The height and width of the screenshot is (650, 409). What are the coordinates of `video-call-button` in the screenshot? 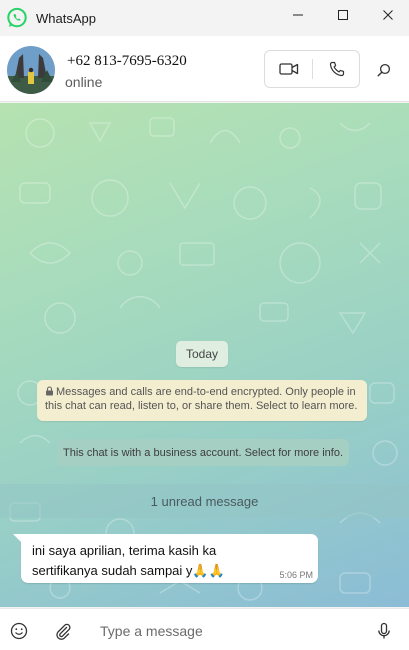 It's located at (288, 69).